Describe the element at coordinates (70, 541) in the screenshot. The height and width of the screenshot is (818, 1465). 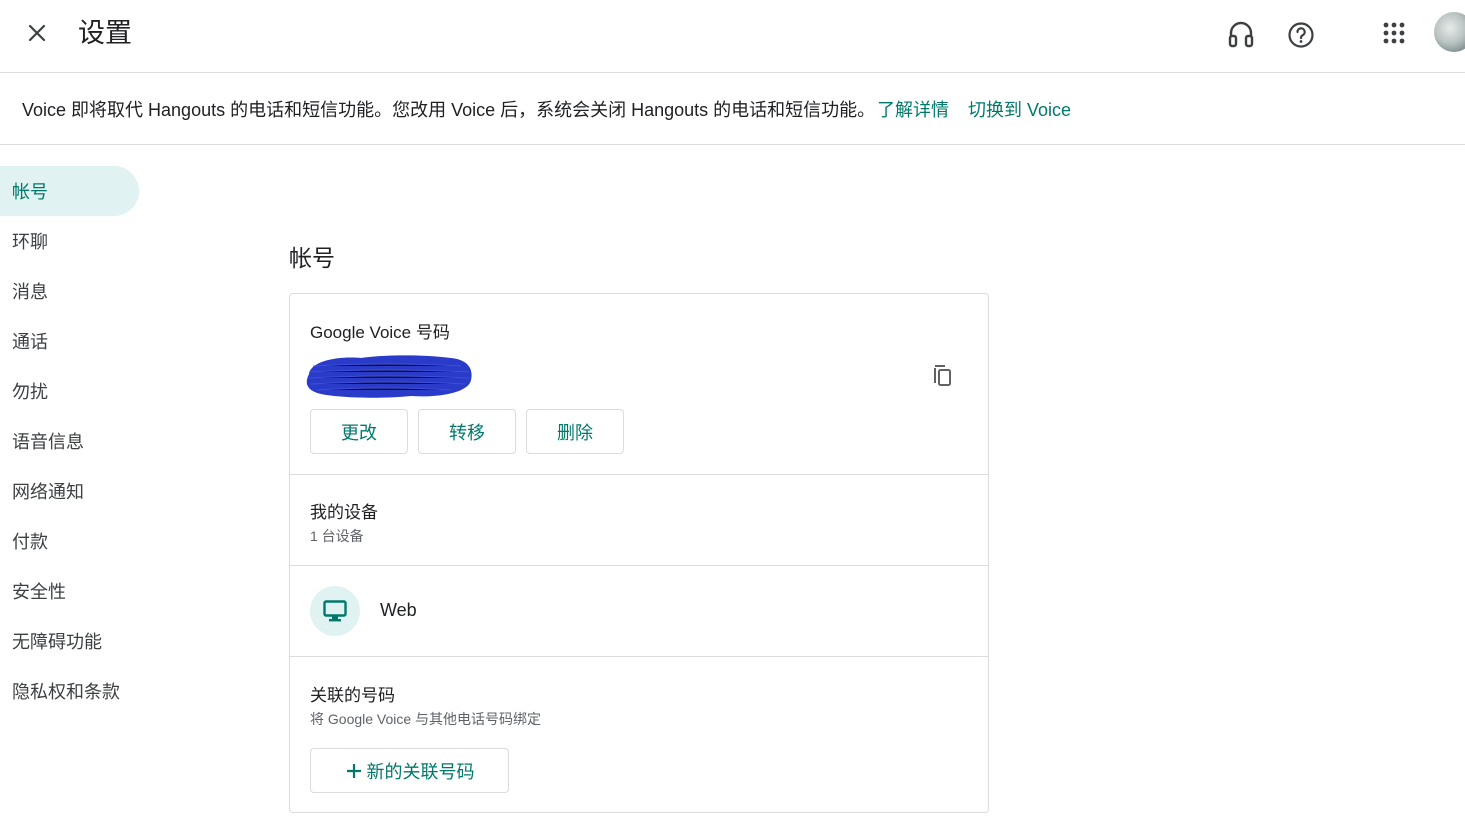
I see `sidebar-item-payments: 付款` at that location.